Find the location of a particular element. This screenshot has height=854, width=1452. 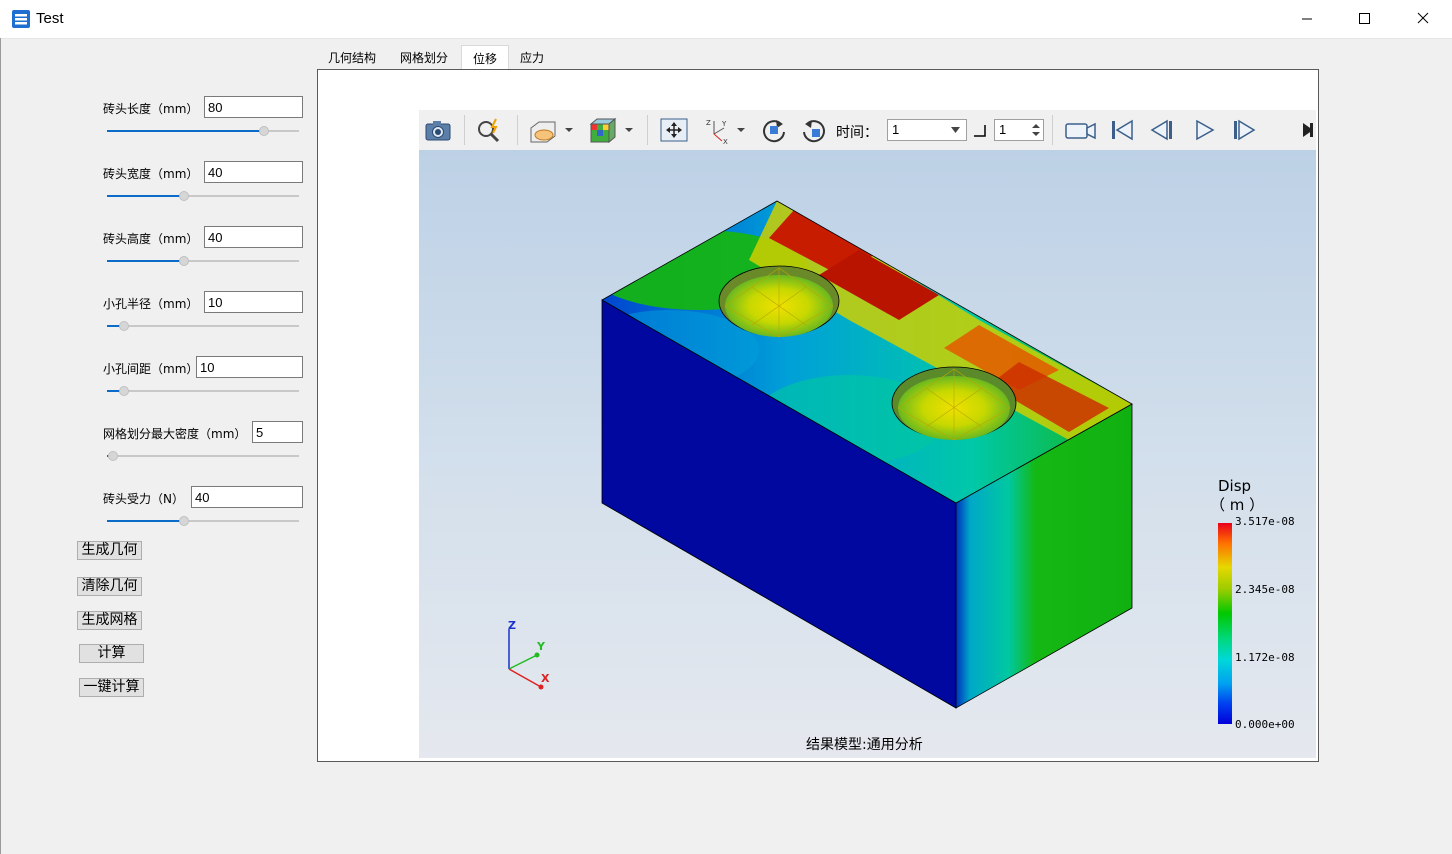

viewer-toolbar: Z Y X 时间： 1 1 is located at coordinates (867, 130).